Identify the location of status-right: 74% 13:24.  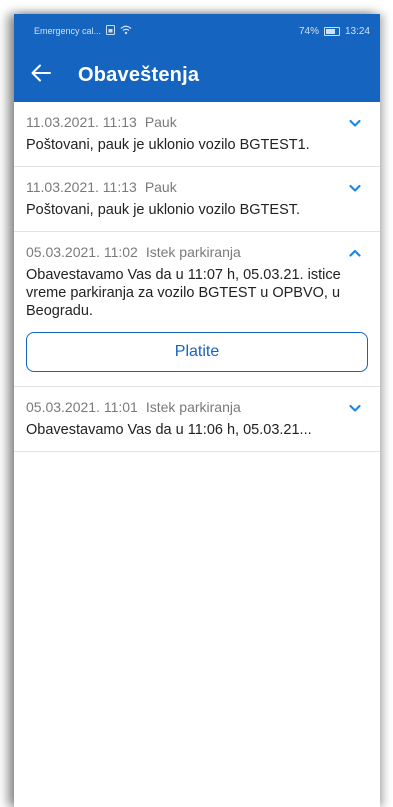
(334, 31).